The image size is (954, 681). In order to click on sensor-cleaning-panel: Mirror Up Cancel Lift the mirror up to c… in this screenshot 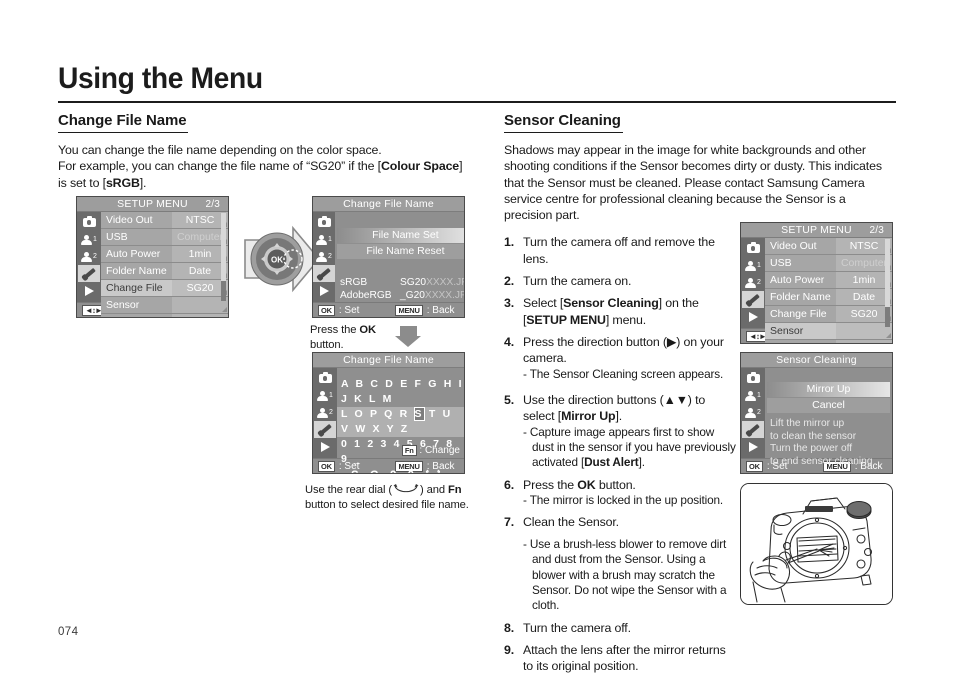, I will do `click(828, 417)`.